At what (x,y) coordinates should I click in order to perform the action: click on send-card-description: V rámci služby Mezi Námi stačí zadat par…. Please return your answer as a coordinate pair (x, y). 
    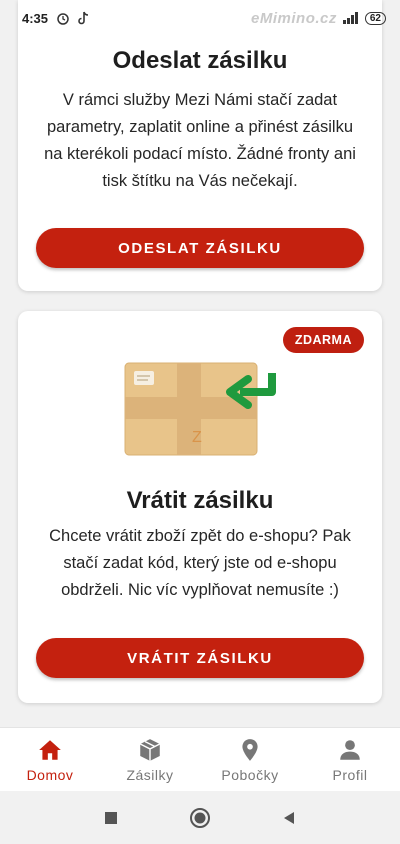
    Looking at the image, I should click on (200, 140).